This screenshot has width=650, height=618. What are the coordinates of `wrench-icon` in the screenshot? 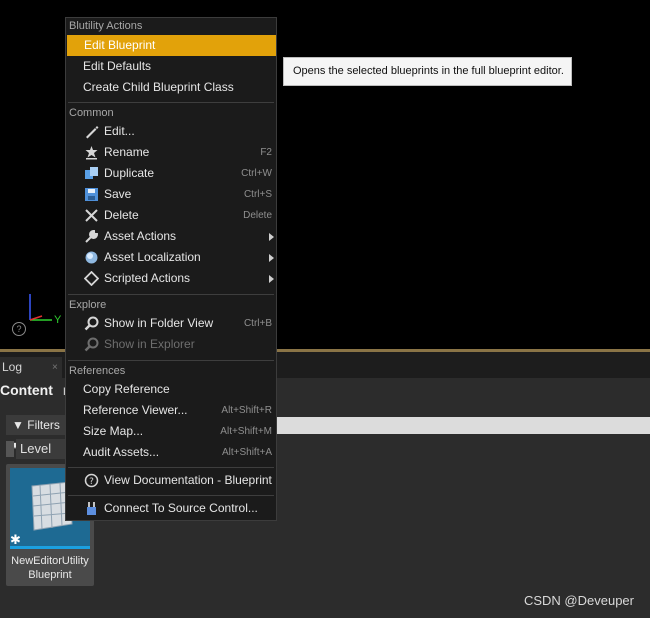 It's located at (91, 236).